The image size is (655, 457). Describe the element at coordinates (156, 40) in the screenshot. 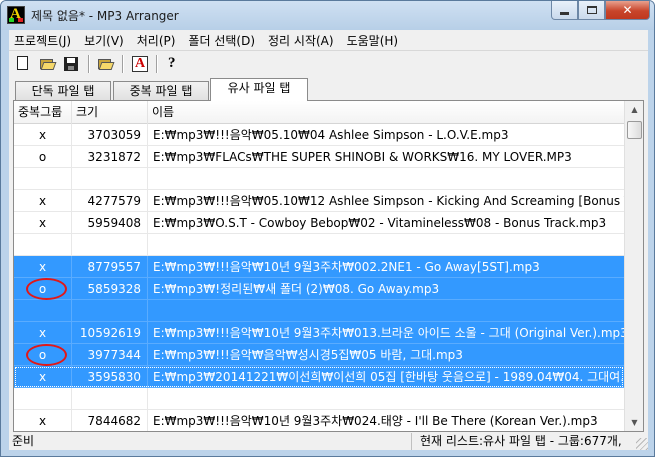

I see `menu-process: 처리(P)` at that location.